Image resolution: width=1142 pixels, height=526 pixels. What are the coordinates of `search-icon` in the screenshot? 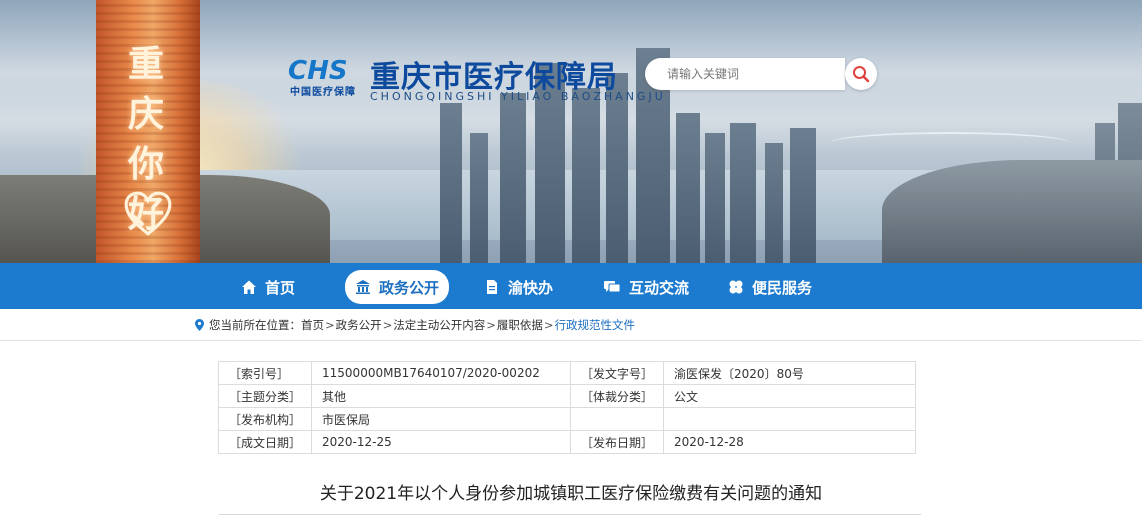 It's located at (861, 74).